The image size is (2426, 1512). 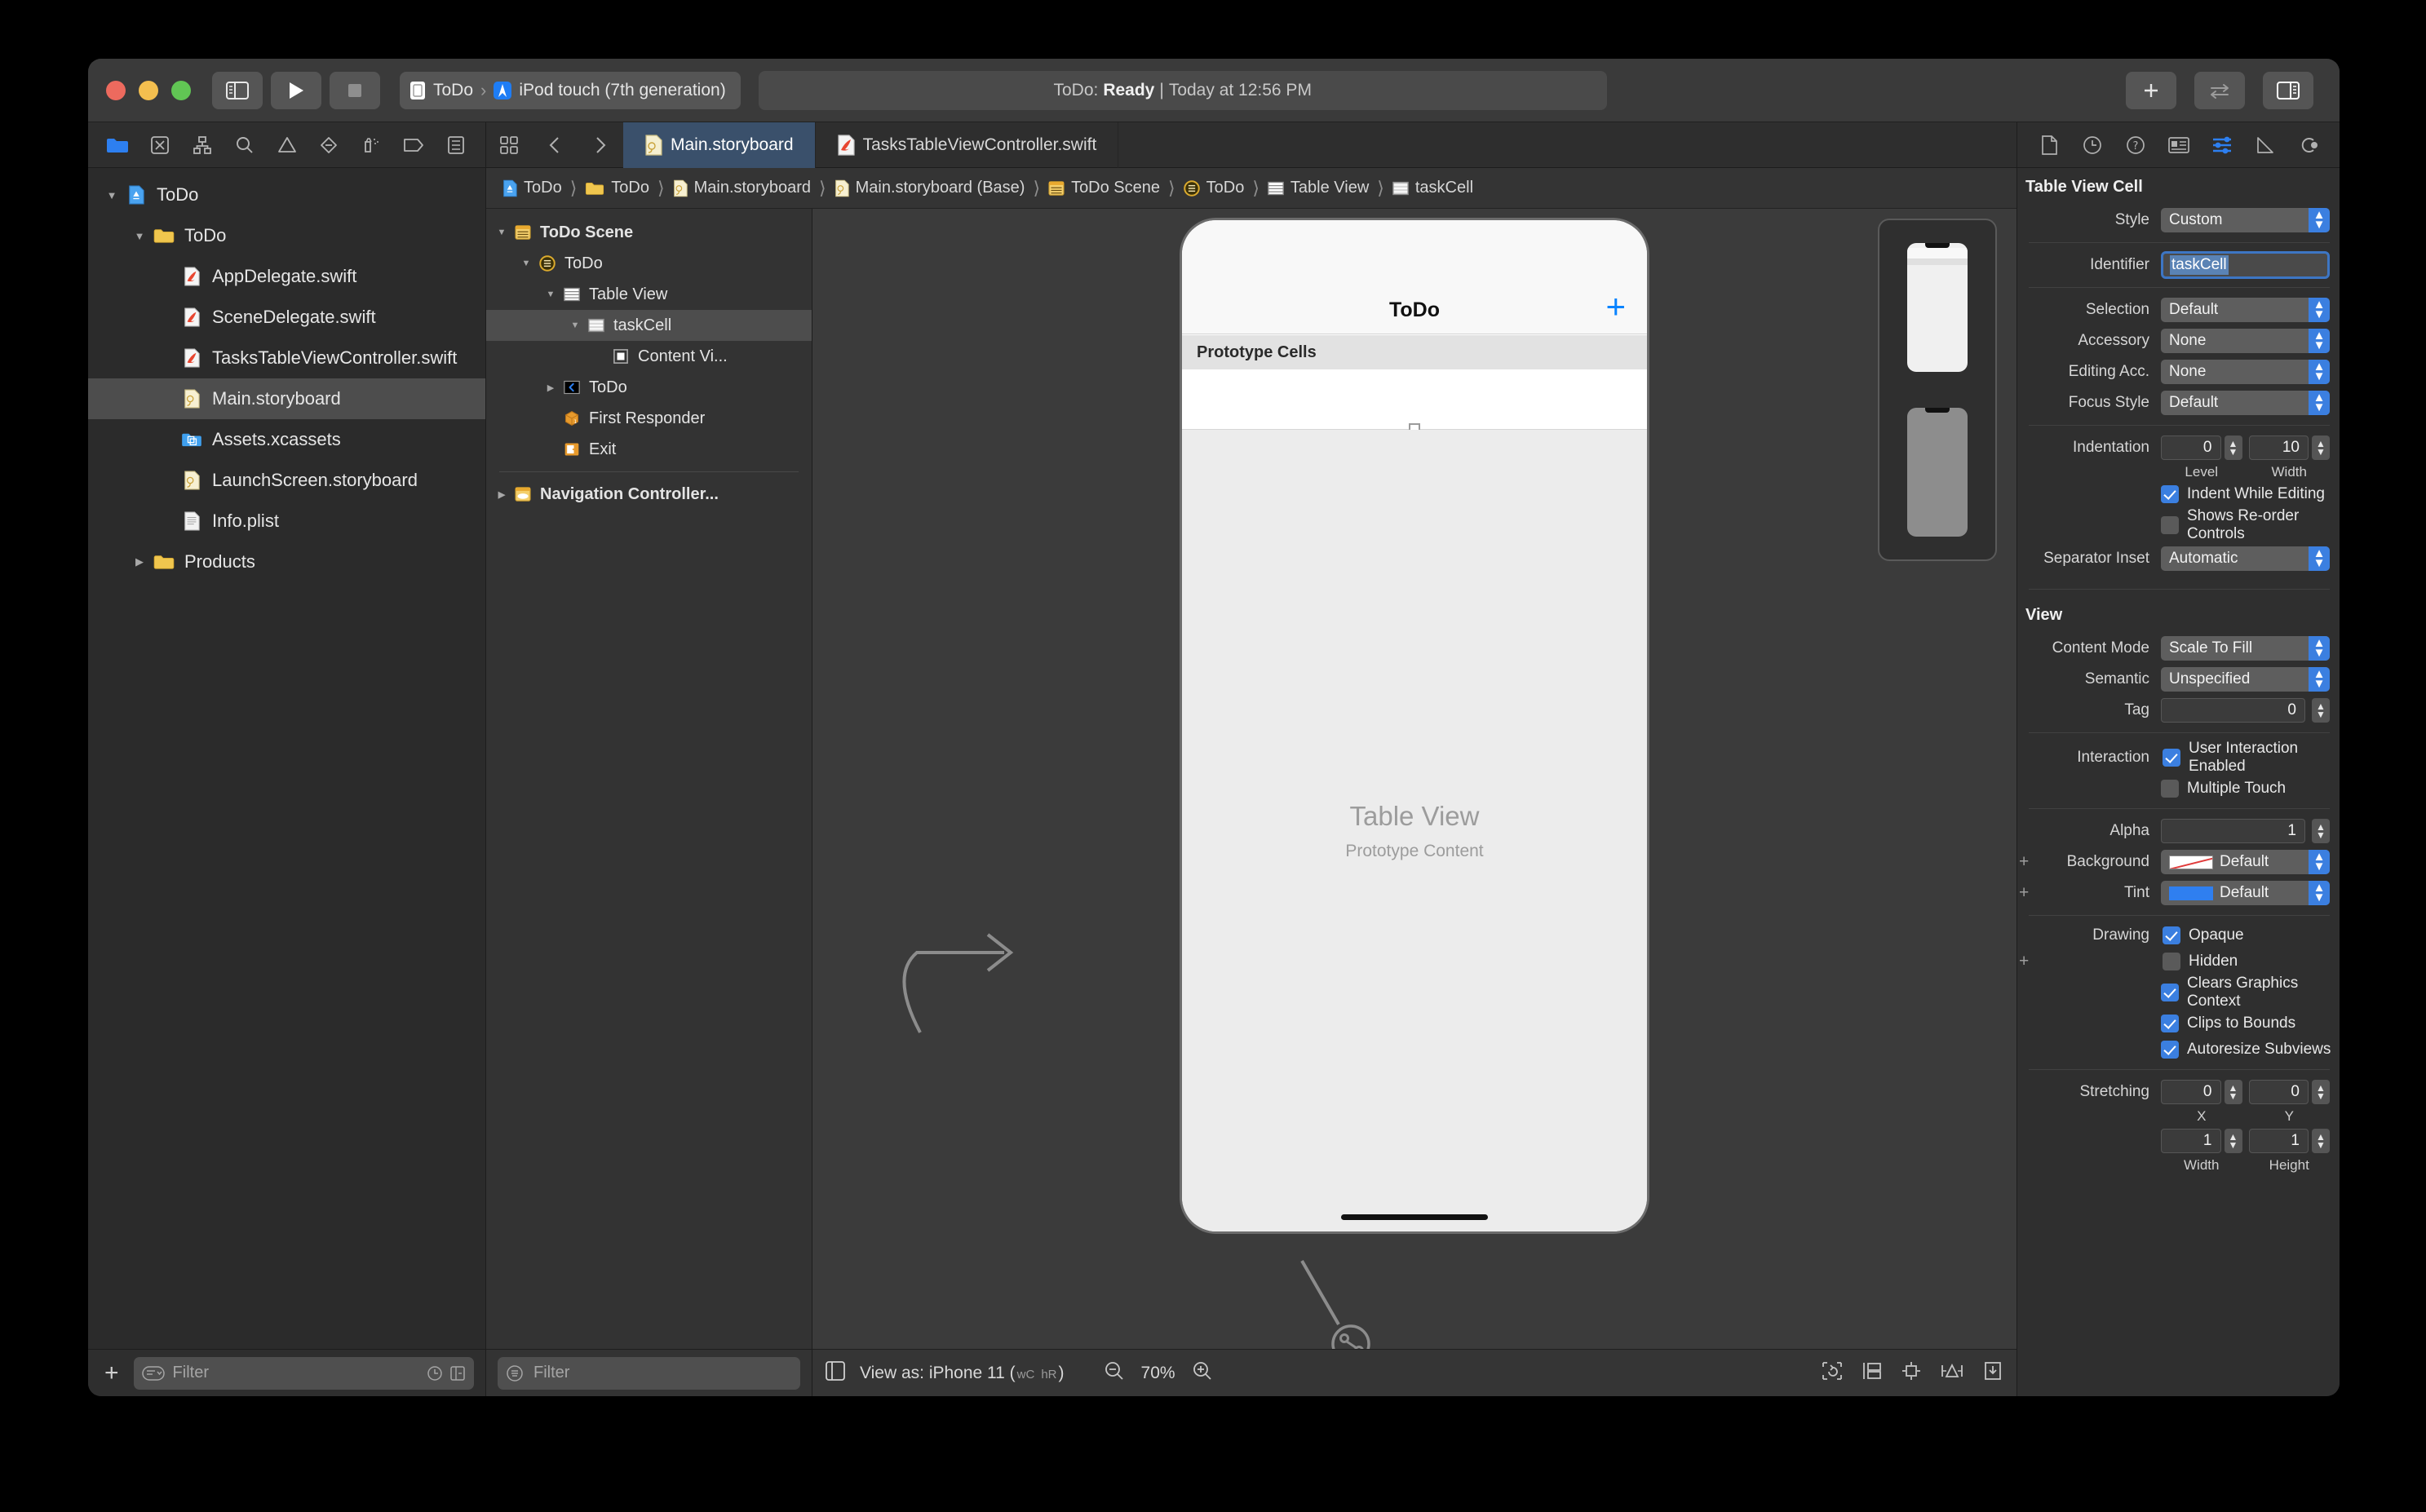 What do you see at coordinates (2245, 862) in the screenshot?
I see `background-color-popup: Default ▲ ▼` at bounding box center [2245, 862].